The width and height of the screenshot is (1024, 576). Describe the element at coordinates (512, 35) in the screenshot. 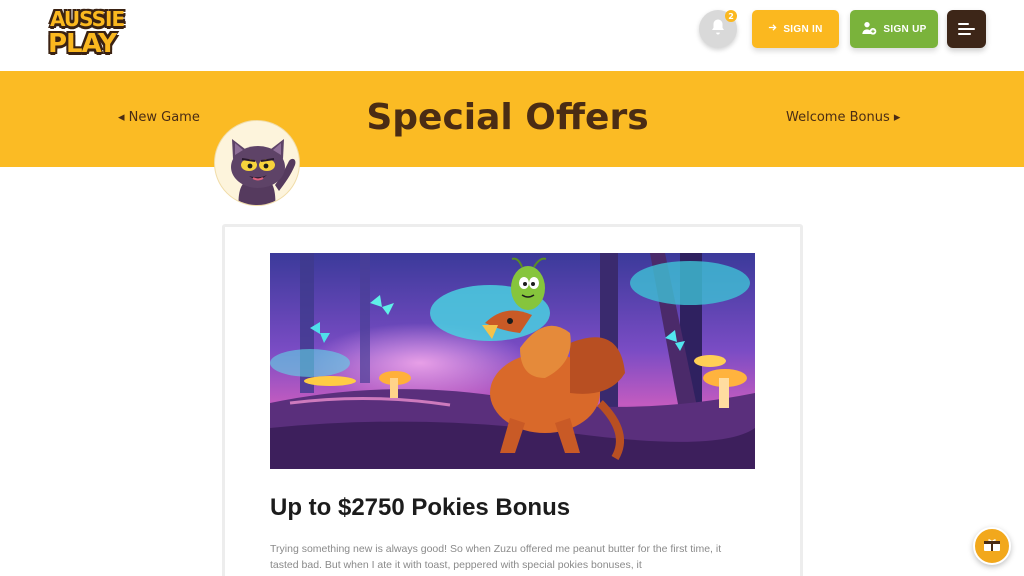

I see `top-header: AUSSIE PLAY 2 SIGN IN SIGN UP` at that location.